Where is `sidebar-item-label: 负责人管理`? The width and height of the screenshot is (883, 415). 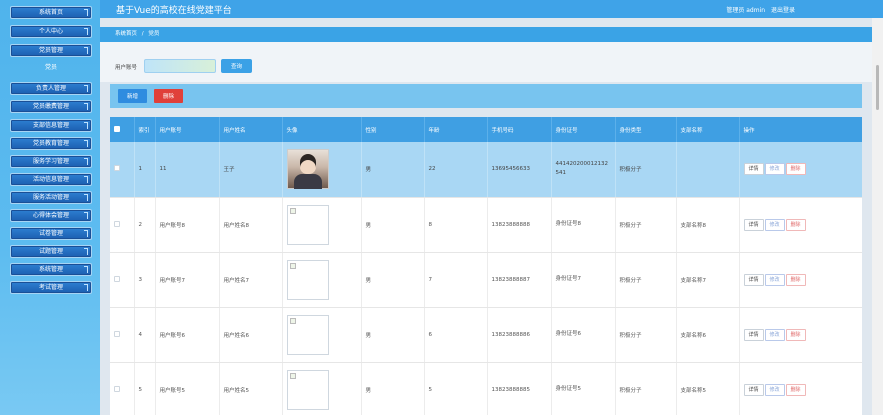 sidebar-item-label: 负责人管理 is located at coordinates (50, 88).